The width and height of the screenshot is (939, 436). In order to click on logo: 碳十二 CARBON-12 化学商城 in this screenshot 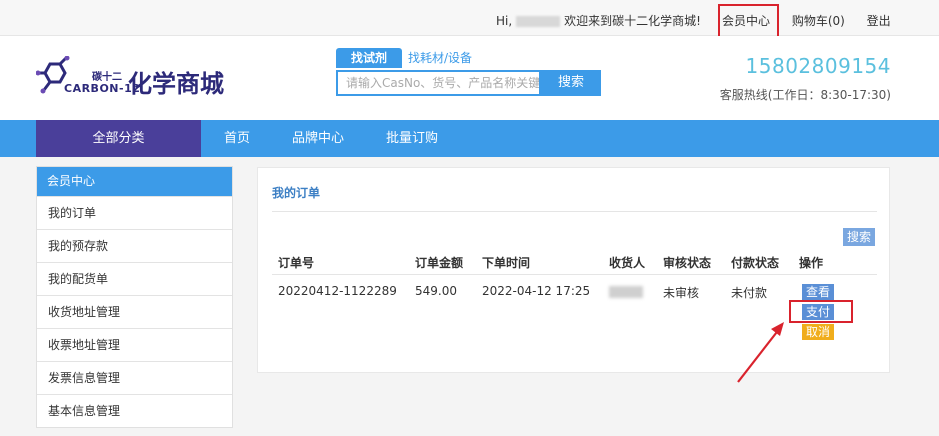, I will do `click(141, 80)`.